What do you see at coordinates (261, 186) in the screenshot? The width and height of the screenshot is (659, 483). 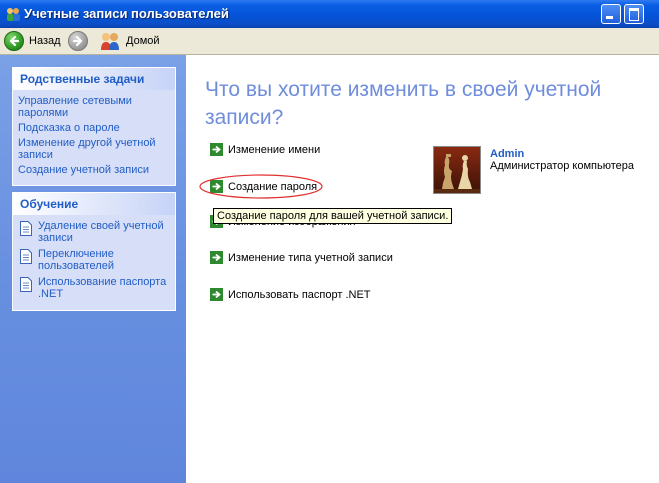 I see `highlight-ellipse` at bounding box center [261, 186].